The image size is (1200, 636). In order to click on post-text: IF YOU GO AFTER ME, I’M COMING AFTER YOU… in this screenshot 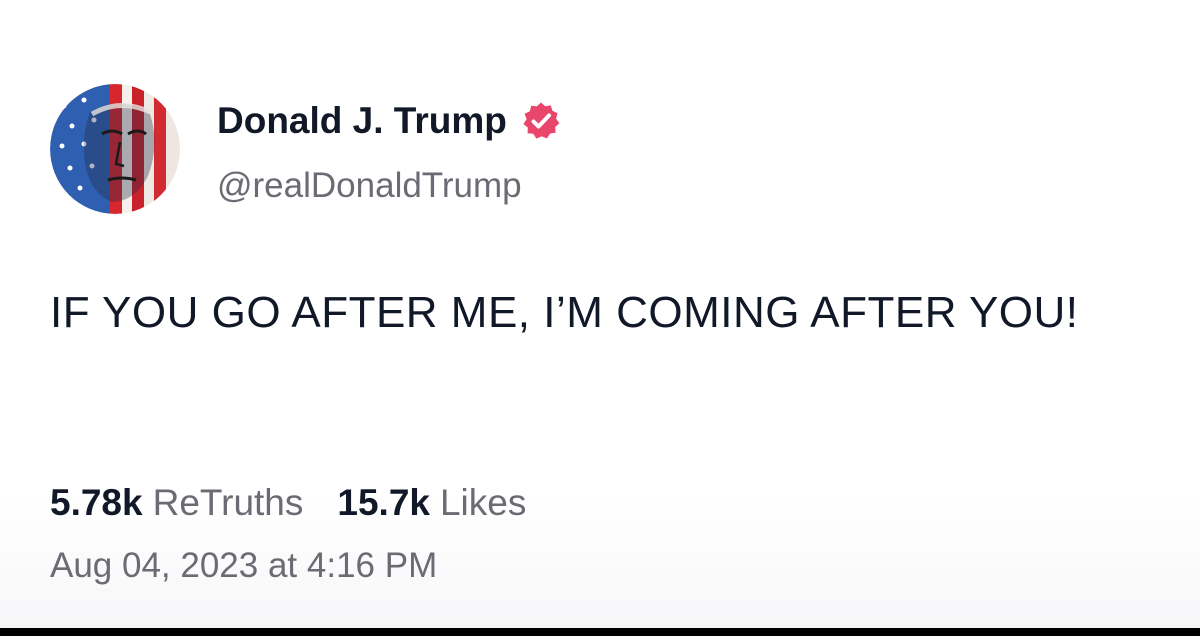, I will do `click(564, 312)`.